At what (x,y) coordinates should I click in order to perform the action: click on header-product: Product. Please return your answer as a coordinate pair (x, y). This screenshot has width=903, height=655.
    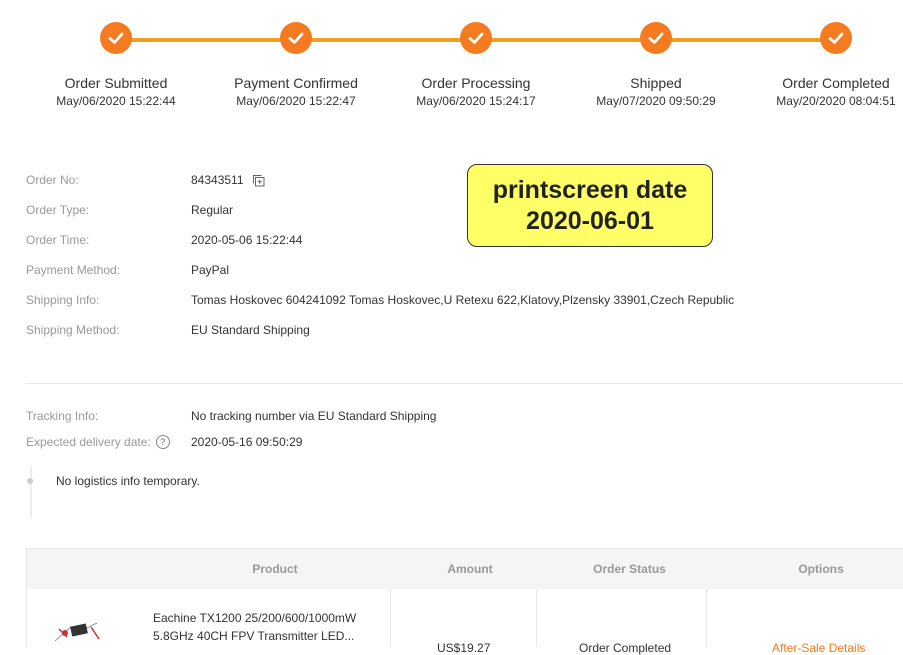
    Looking at the image, I should click on (275, 569).